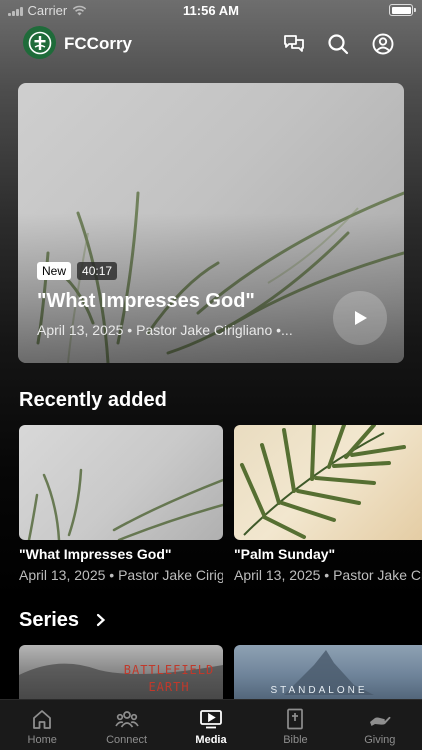 The height and width of the screenshot is (750, 422). What do you see at coordinates (211, 740) in the screenshot?
I see `tab-media-label: Media` at bounding box center [211, 740].